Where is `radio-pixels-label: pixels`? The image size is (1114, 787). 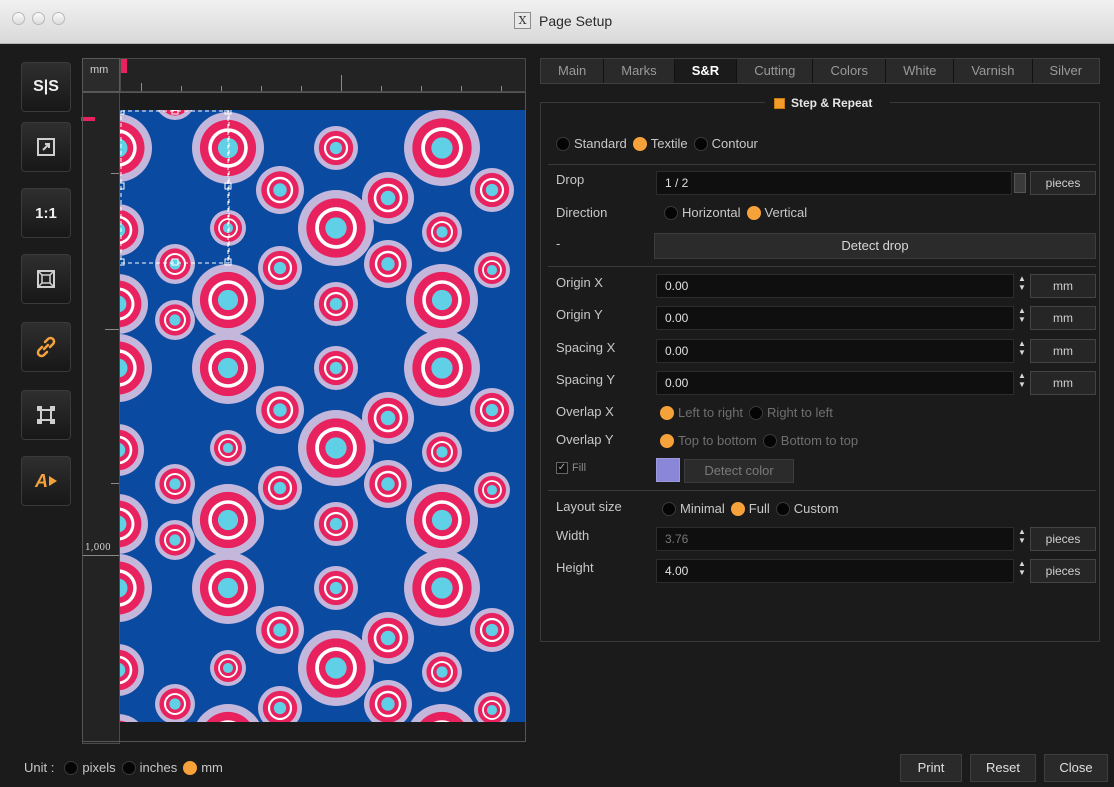 radio-pixels-label: pixels is located at coordinates (98, 767).